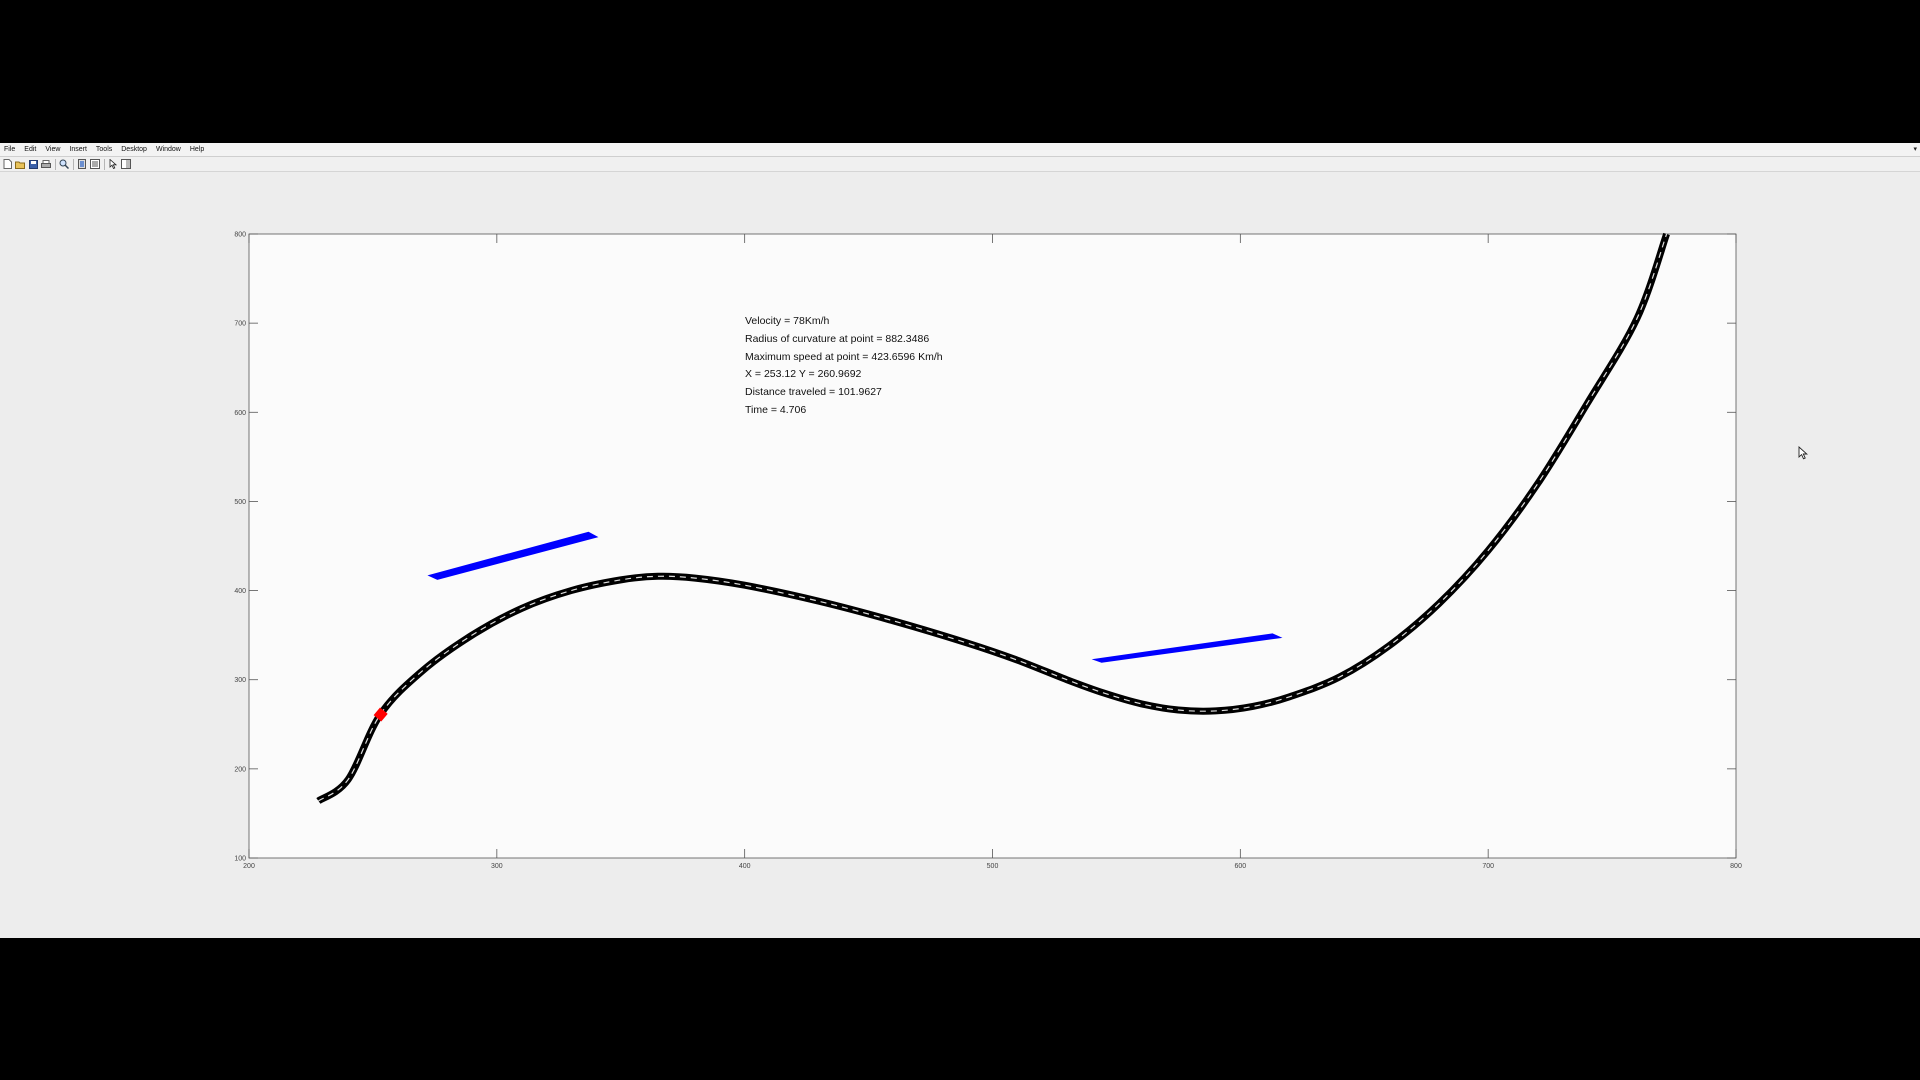  Describe the element at coordinates (134, 149) in the screenshot. I see `menu-desktop: Desktop` at that location.